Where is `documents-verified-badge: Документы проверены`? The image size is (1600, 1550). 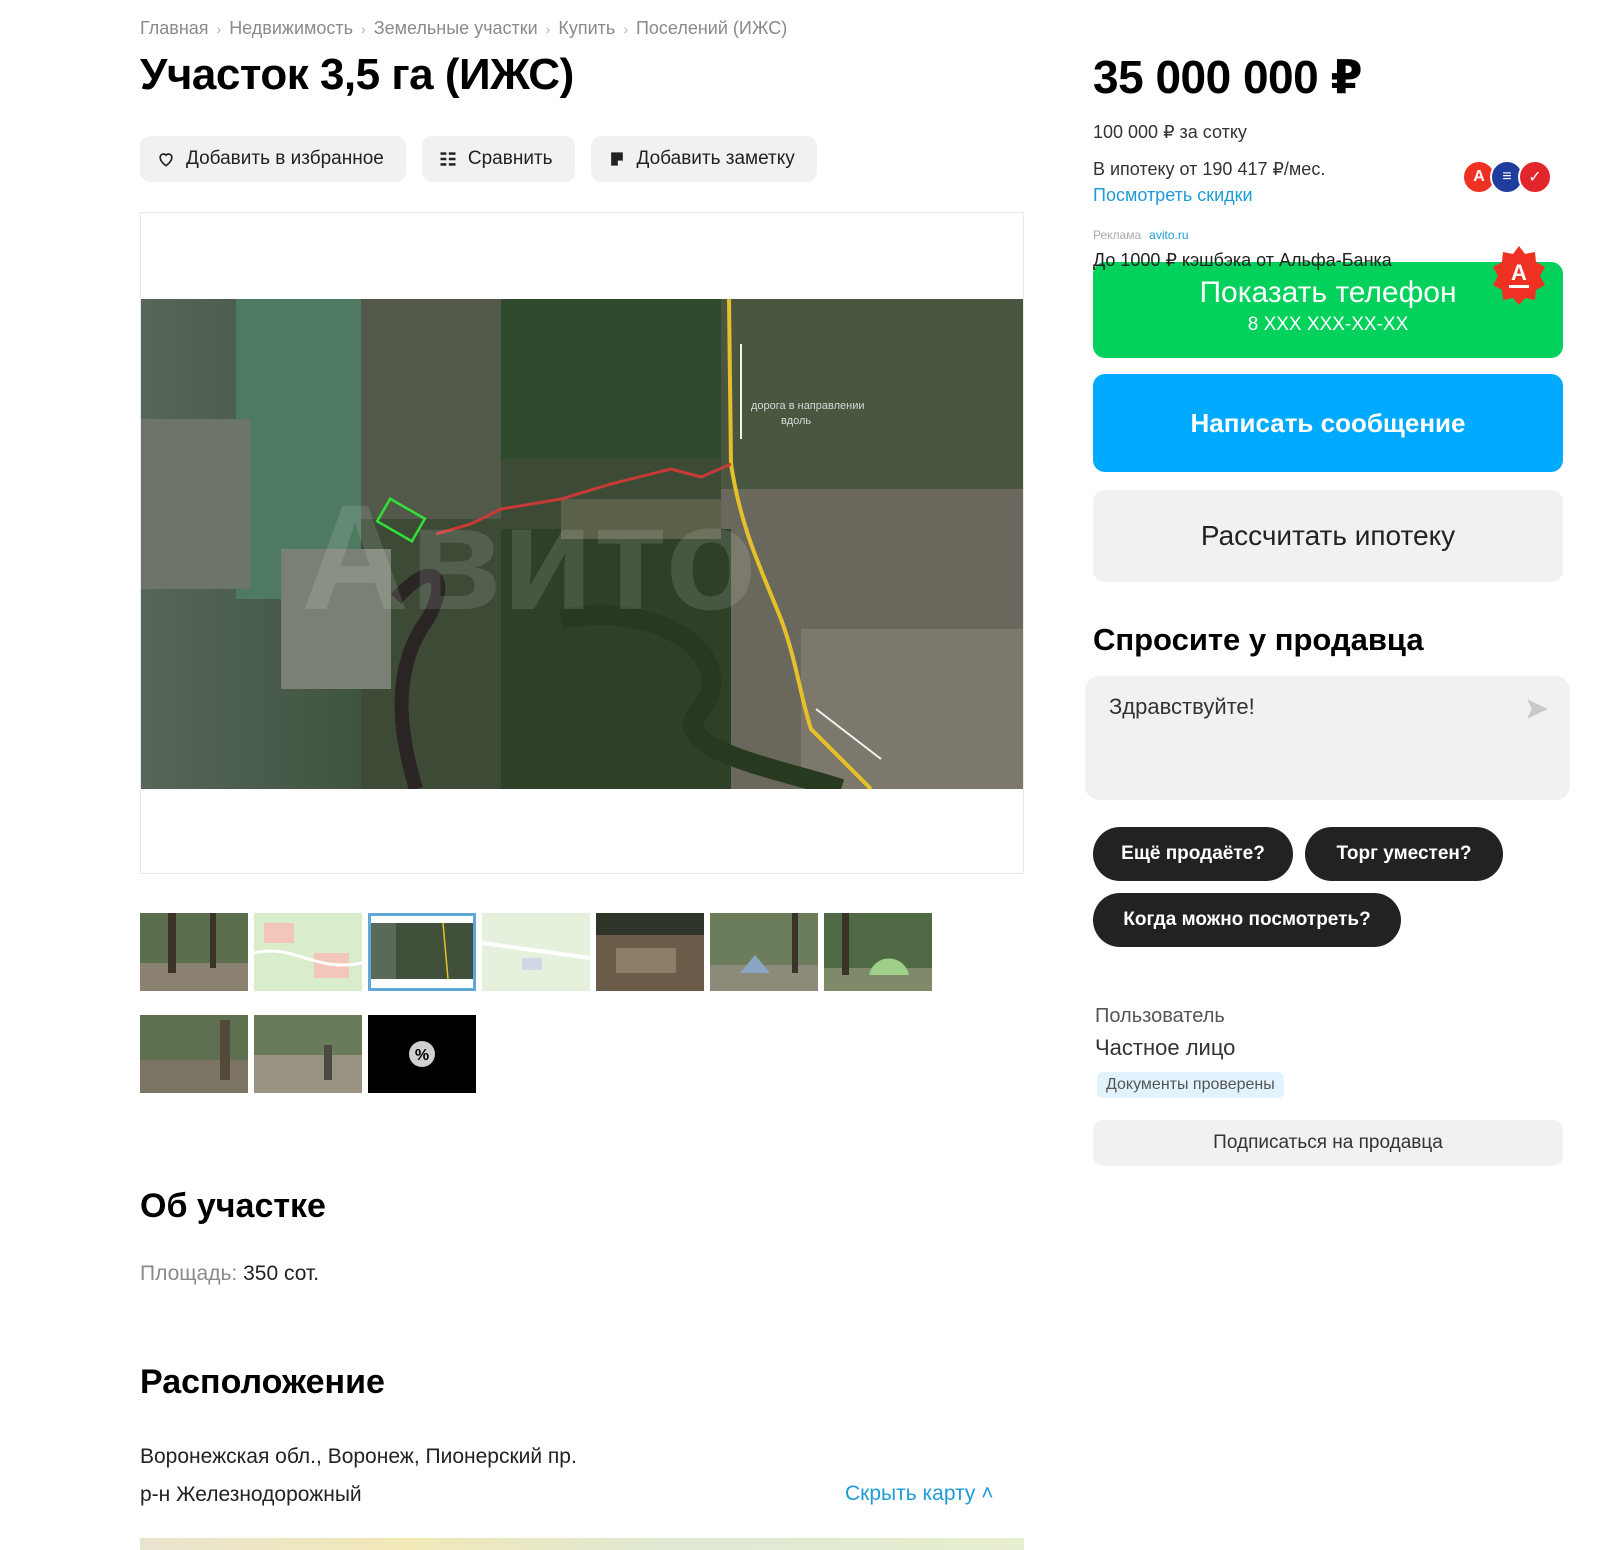
documents-verified-badge: Документы проверены is located at coordinates (1190, 1085).